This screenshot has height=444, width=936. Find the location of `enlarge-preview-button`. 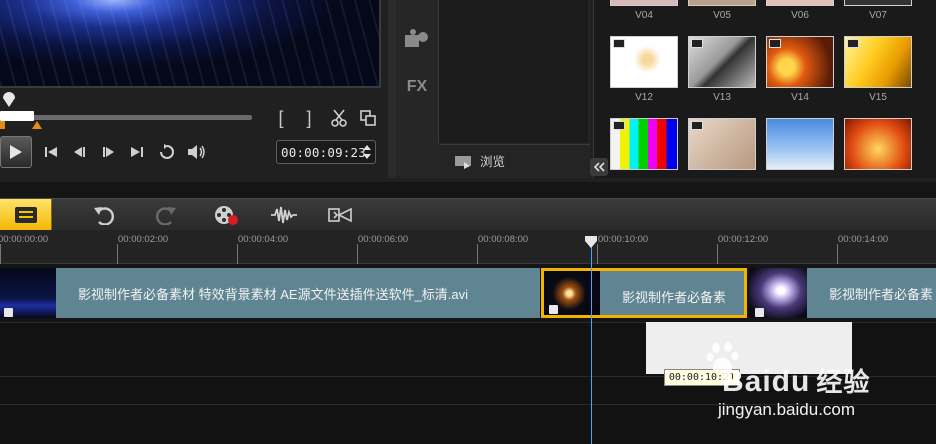

enlarge-preview-button is located at coordinates (368, 118).